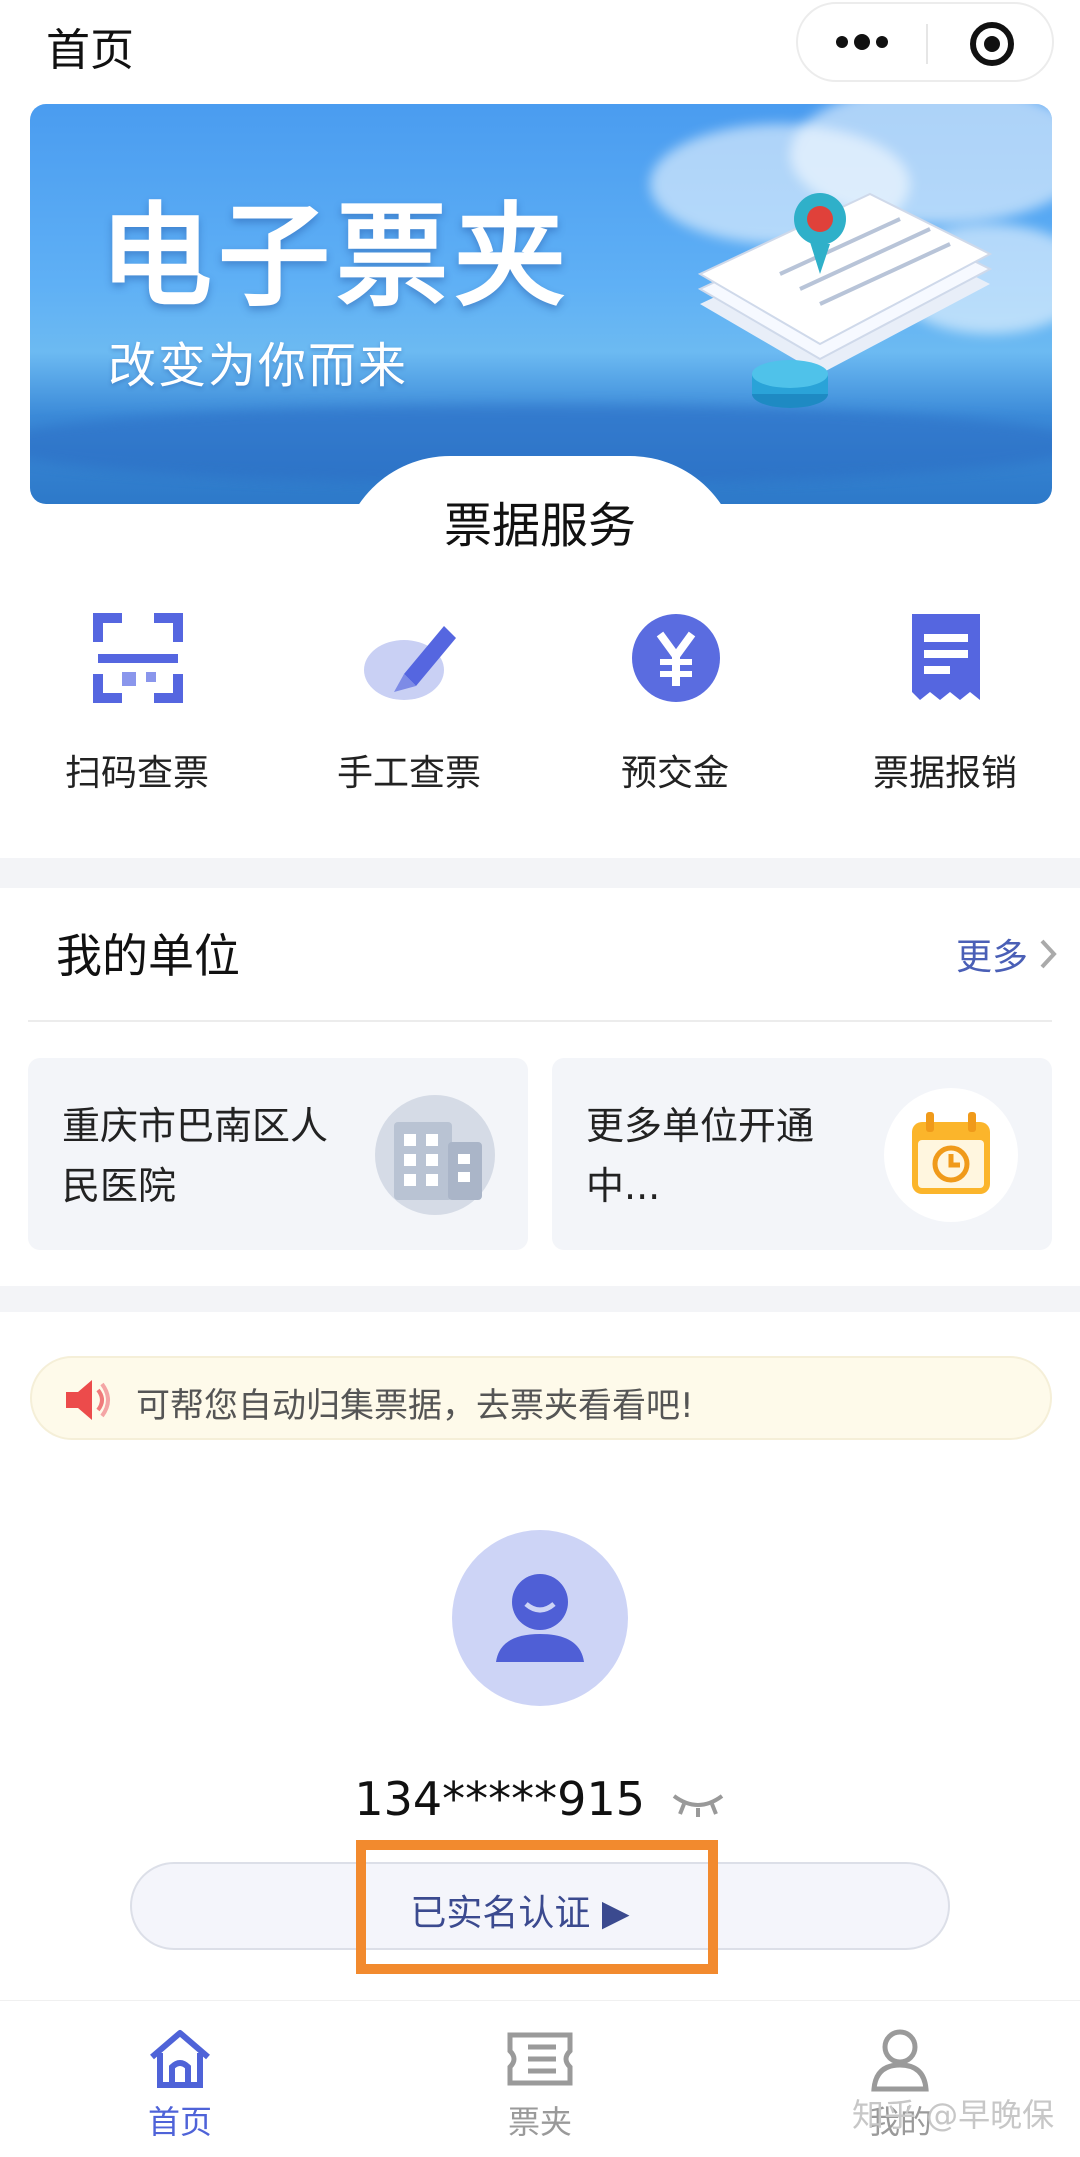 Image resolution: width=1080 pixels, height=2157 pixels. What do you see at coordinates (946, 657) in the screenshot?
I see `receipt-icon` at bounding box center [946, 657].